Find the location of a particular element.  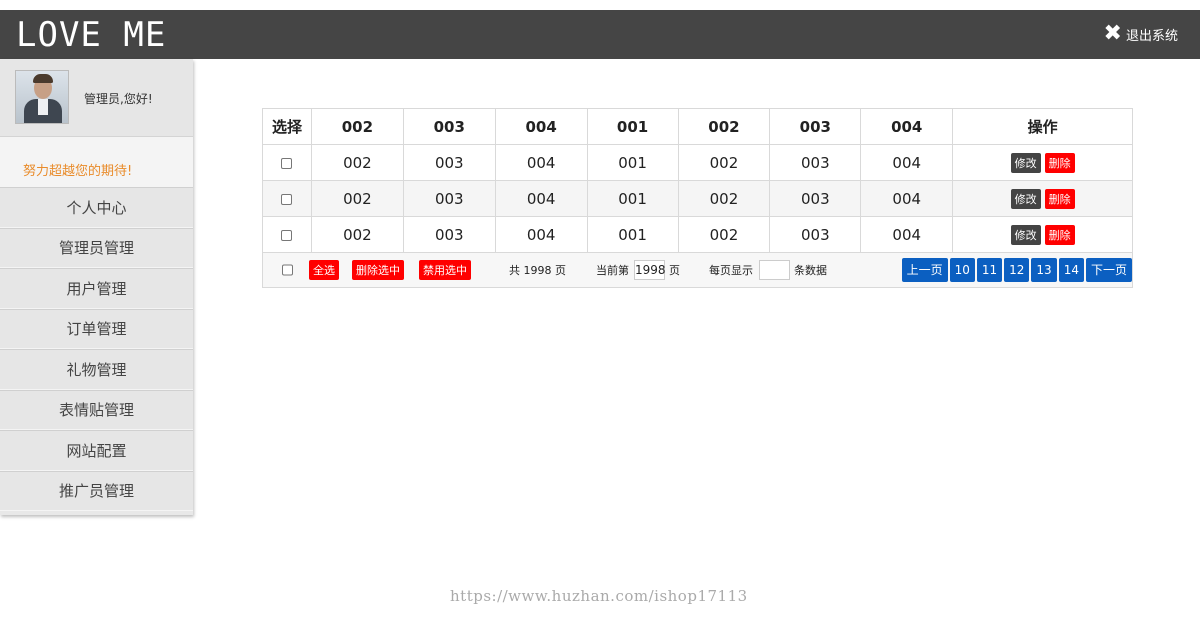

watermark-text: https://www.huzhan.com/ishop17113 is located at coordinates (599, 596).